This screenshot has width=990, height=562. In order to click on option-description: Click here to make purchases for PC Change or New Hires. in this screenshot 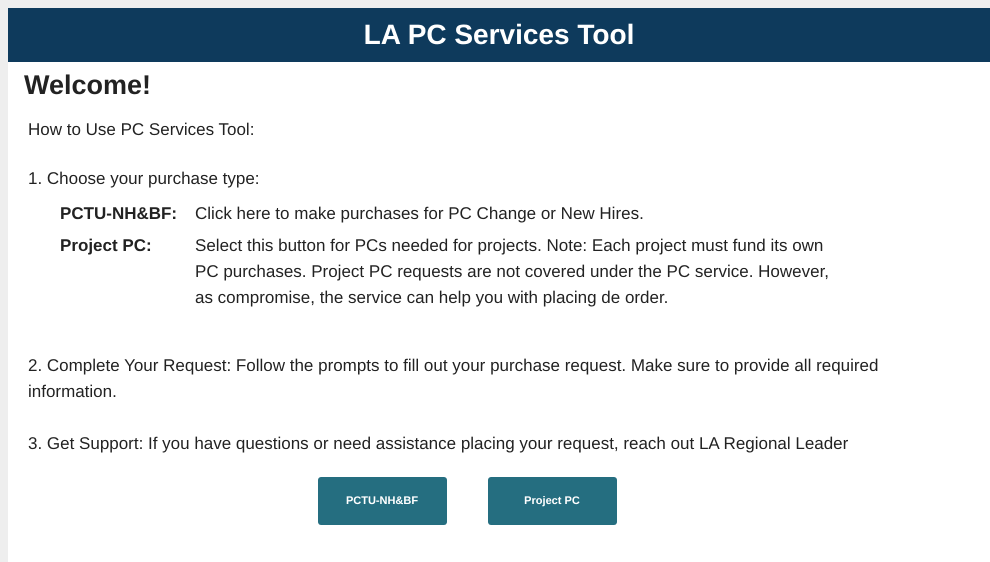, I will do `click(420, 214)`.